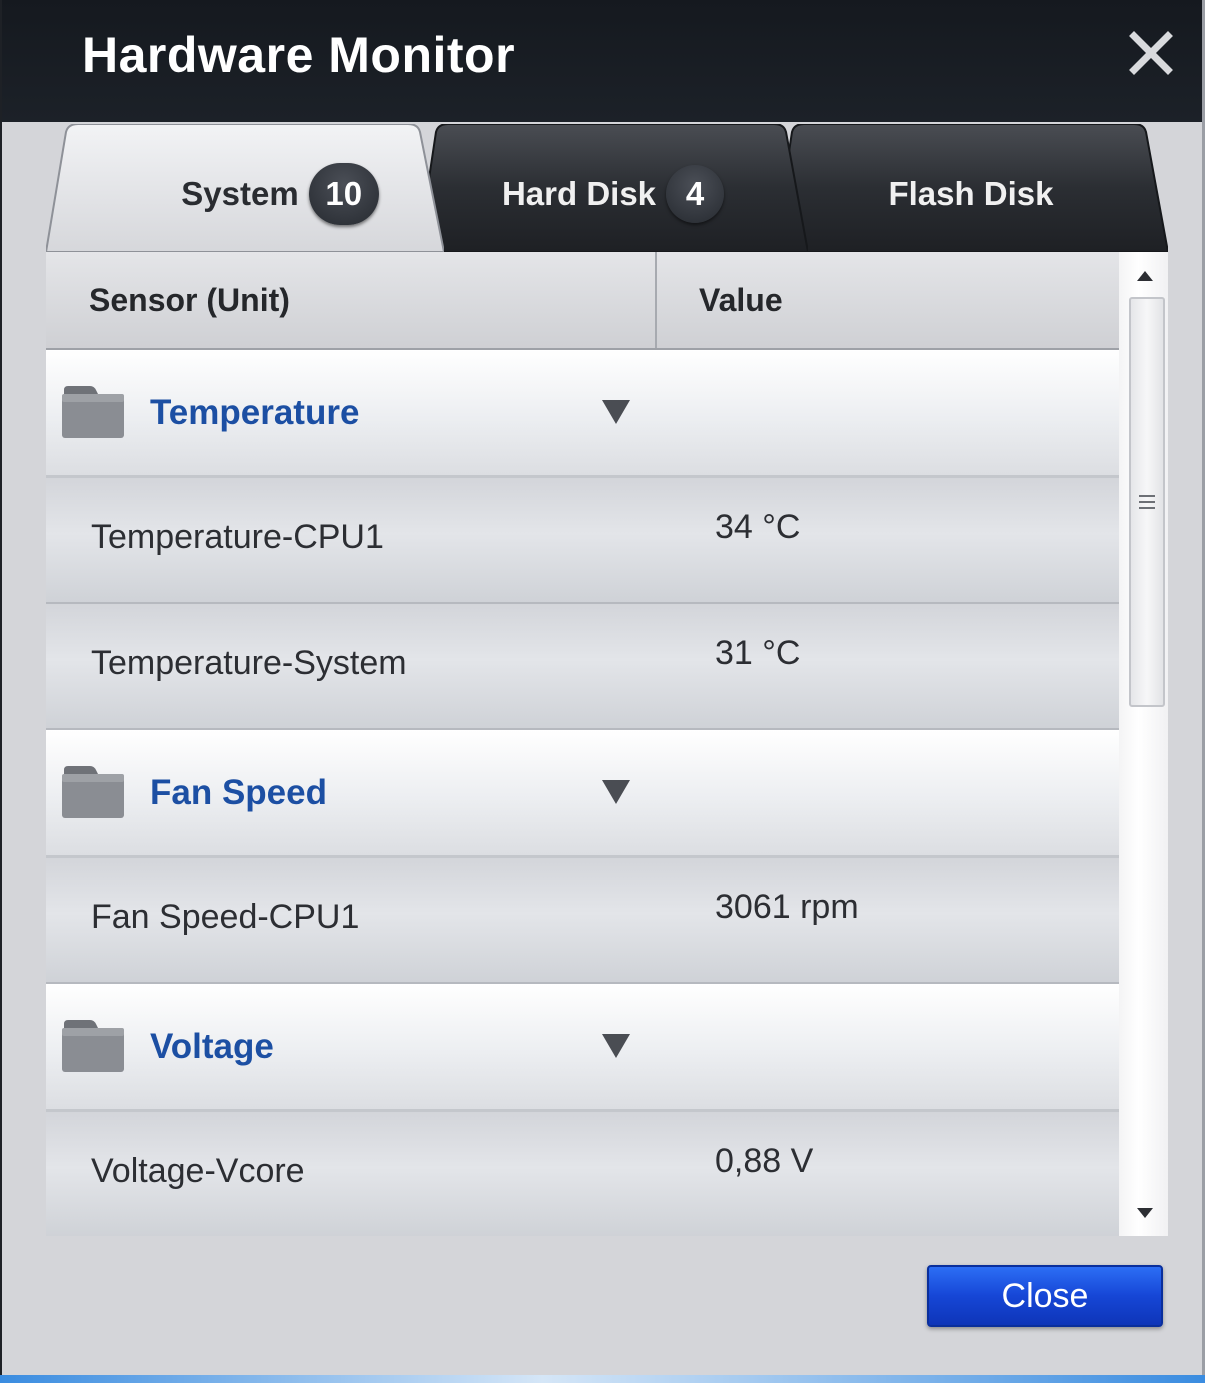 The height and width of the screenshot is (1383, 1205). I want to click on column-header-sensor: Sensor (Unit), so click(351, 300).